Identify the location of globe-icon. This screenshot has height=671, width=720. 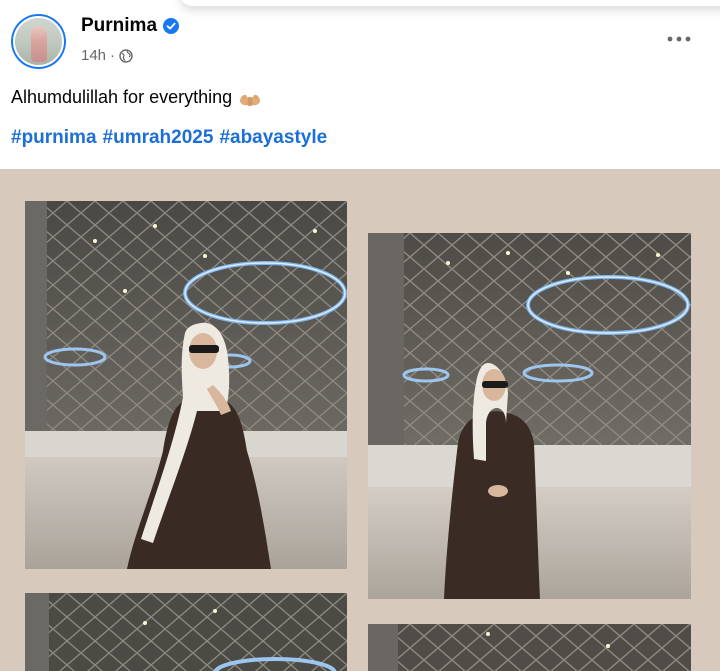
(126, 55).